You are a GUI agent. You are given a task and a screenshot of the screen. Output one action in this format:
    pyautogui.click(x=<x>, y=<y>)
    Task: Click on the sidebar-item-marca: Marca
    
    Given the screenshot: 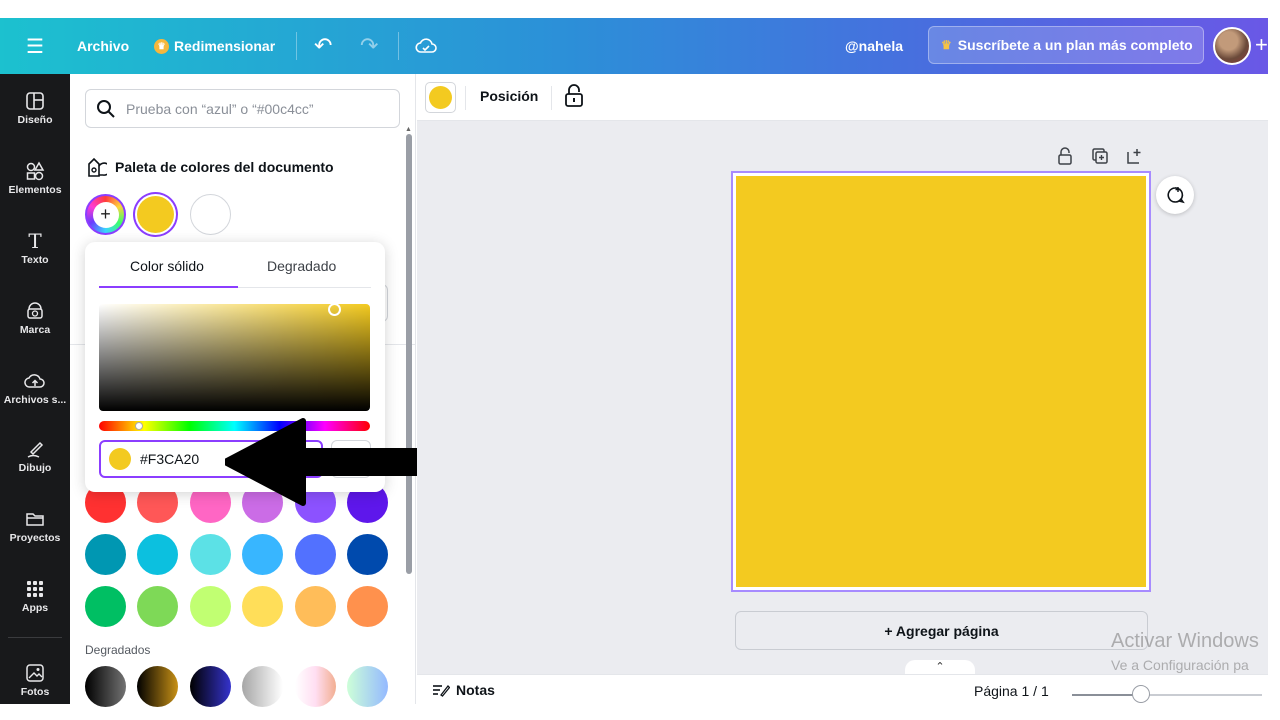 What is the action you would take?
    pyautogui.click(x=35, y=318)
    